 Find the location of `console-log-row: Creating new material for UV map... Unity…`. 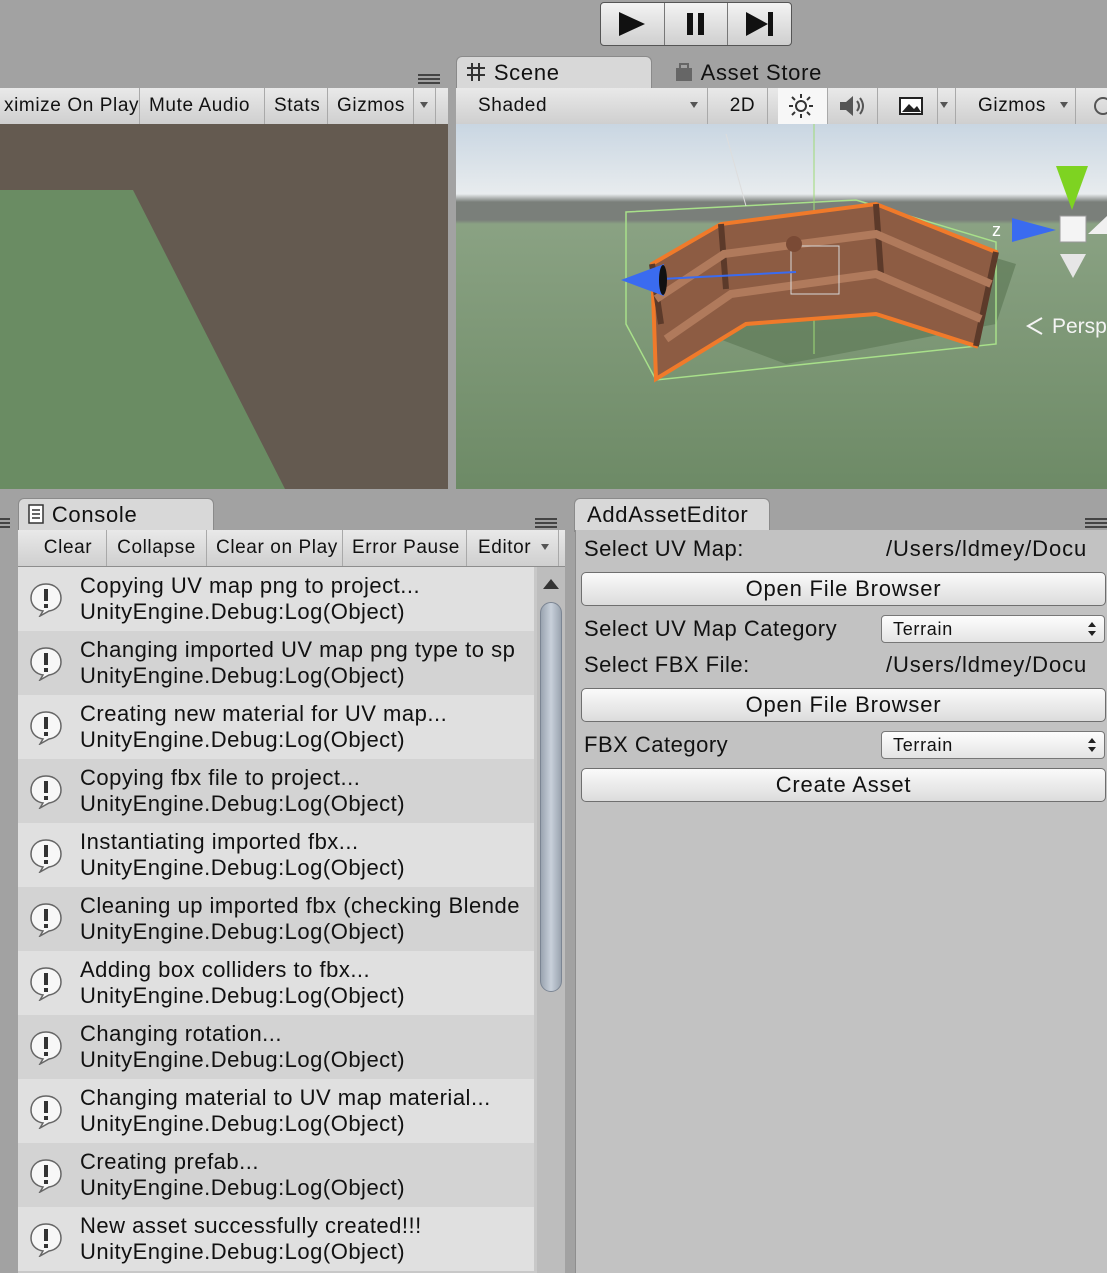

console-log-row: Creating new material for UV map... Unity… is located at coordinates (276, 727).